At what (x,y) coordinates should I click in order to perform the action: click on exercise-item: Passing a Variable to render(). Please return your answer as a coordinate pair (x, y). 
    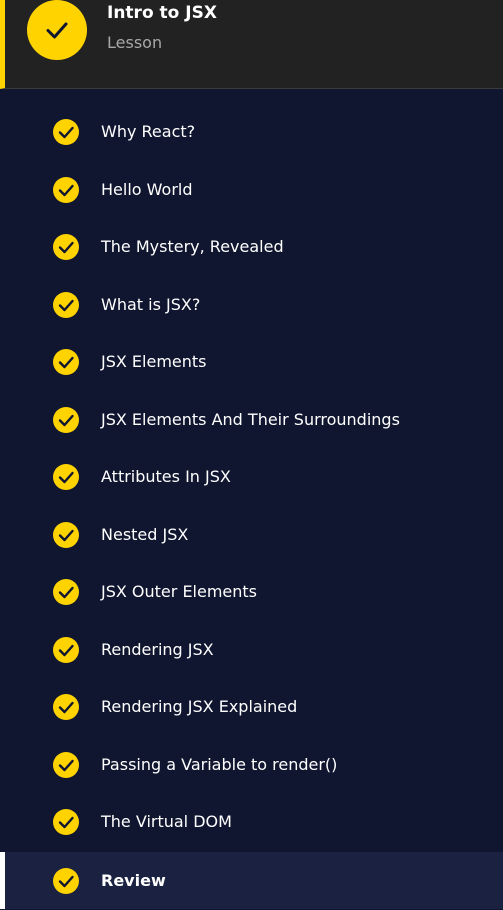
    Looking at the image, I should click on (251, 764).